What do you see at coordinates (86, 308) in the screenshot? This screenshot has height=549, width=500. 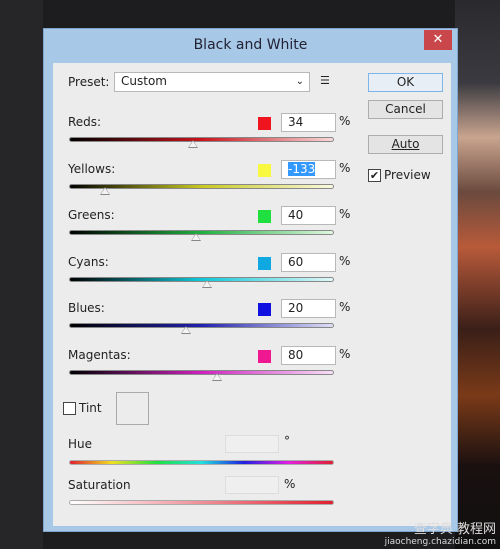 I see `blues-label: Blues:` at bounding box center [86, 308].